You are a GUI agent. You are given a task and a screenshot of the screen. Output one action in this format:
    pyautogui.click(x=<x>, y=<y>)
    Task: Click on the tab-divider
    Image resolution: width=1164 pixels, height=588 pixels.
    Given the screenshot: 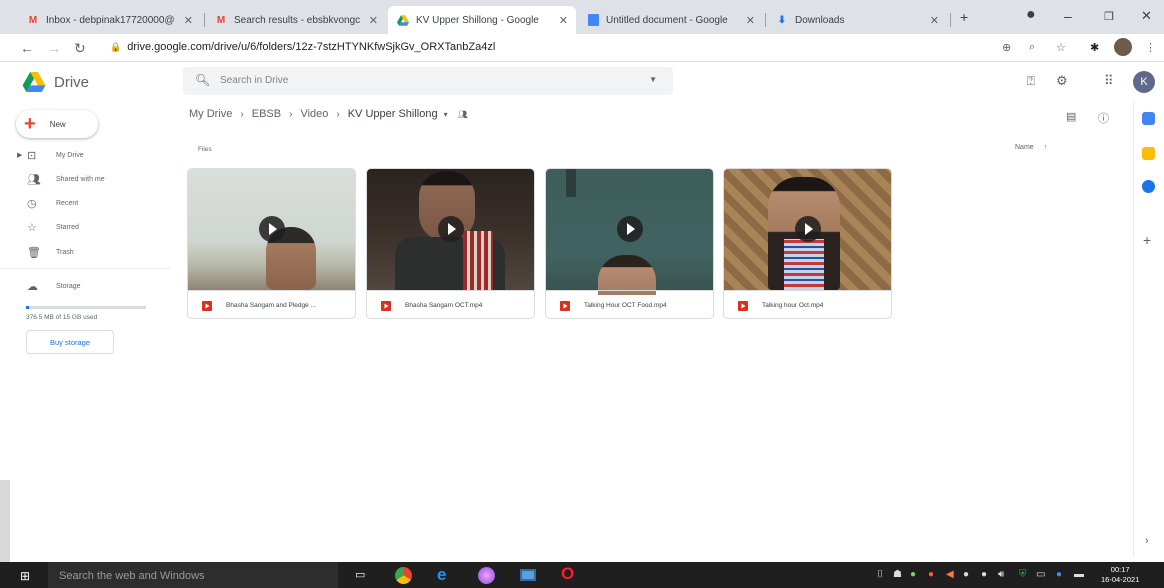 What is the action you would take?
    pyautogui.click(x=950, y=20)
    